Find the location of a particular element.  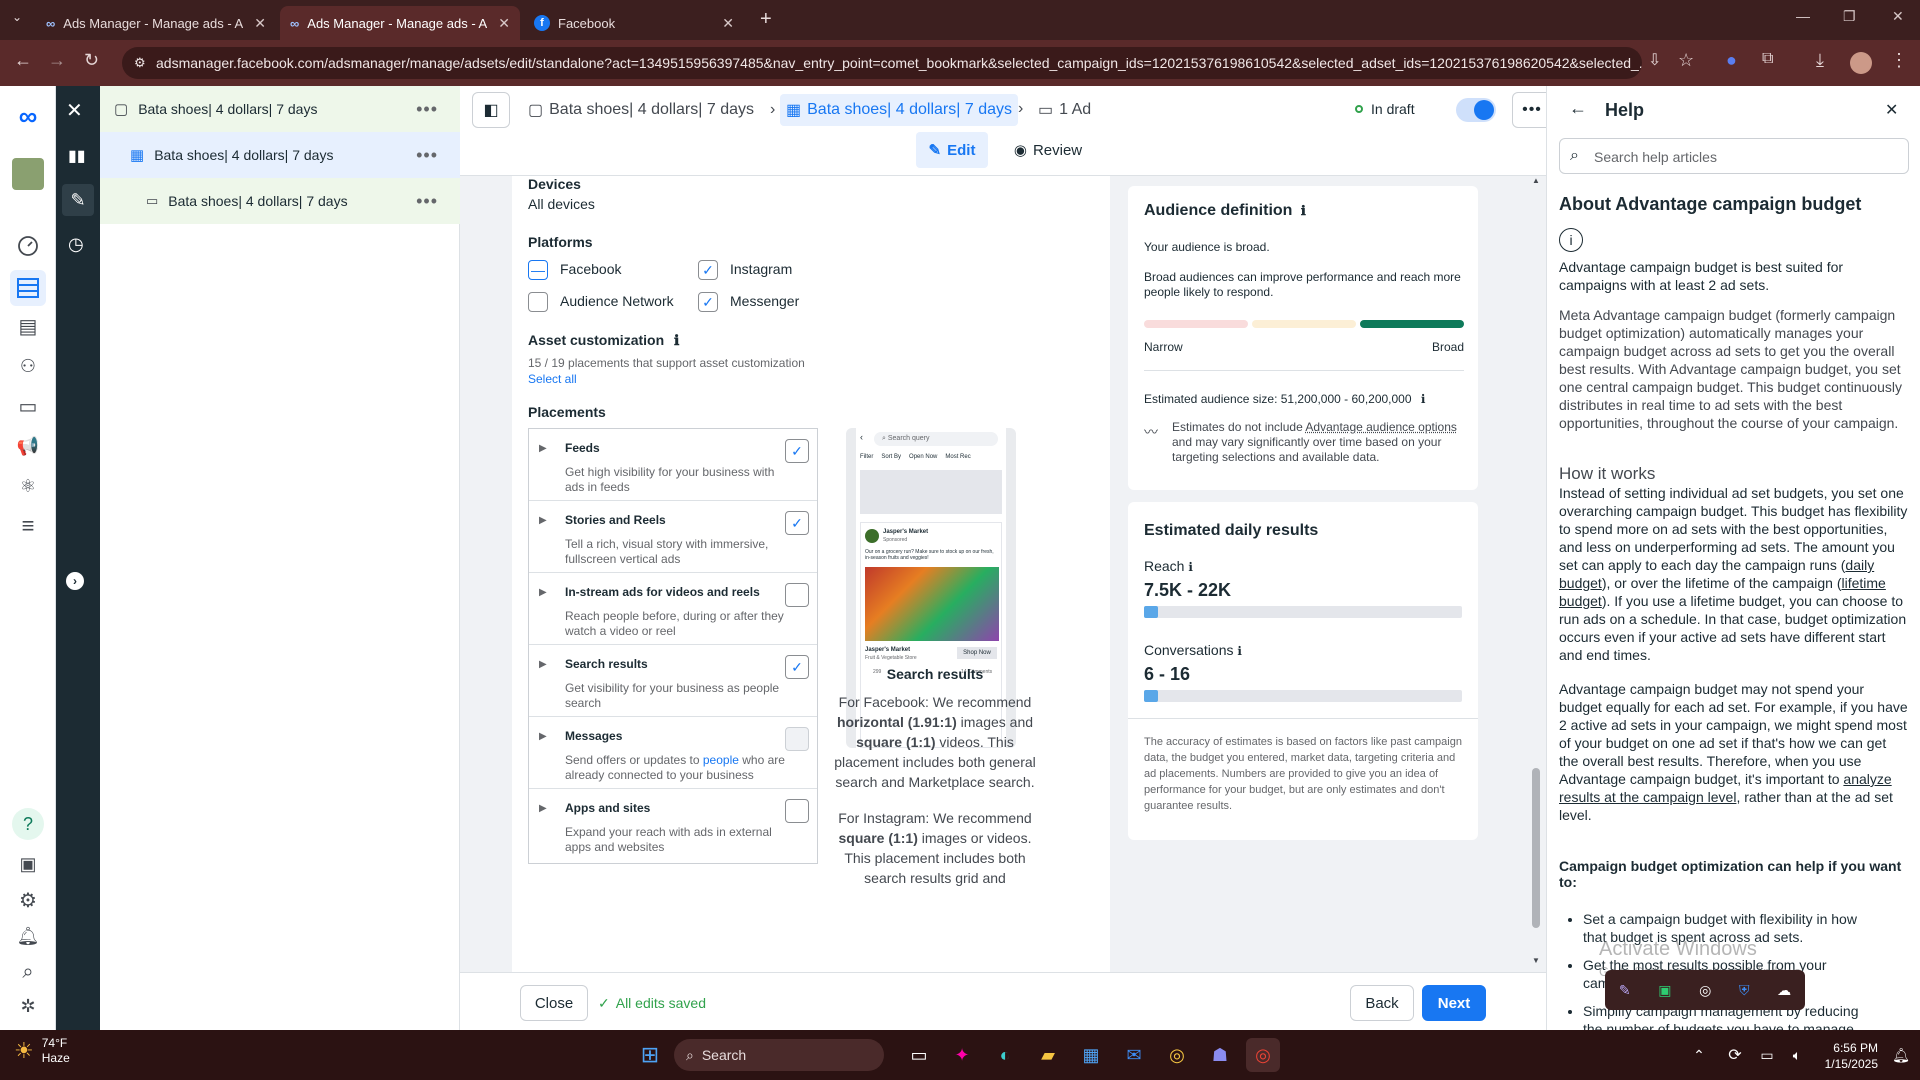

notifications-bell-icon: 🔔︎ is located at coordinates (28, 936).